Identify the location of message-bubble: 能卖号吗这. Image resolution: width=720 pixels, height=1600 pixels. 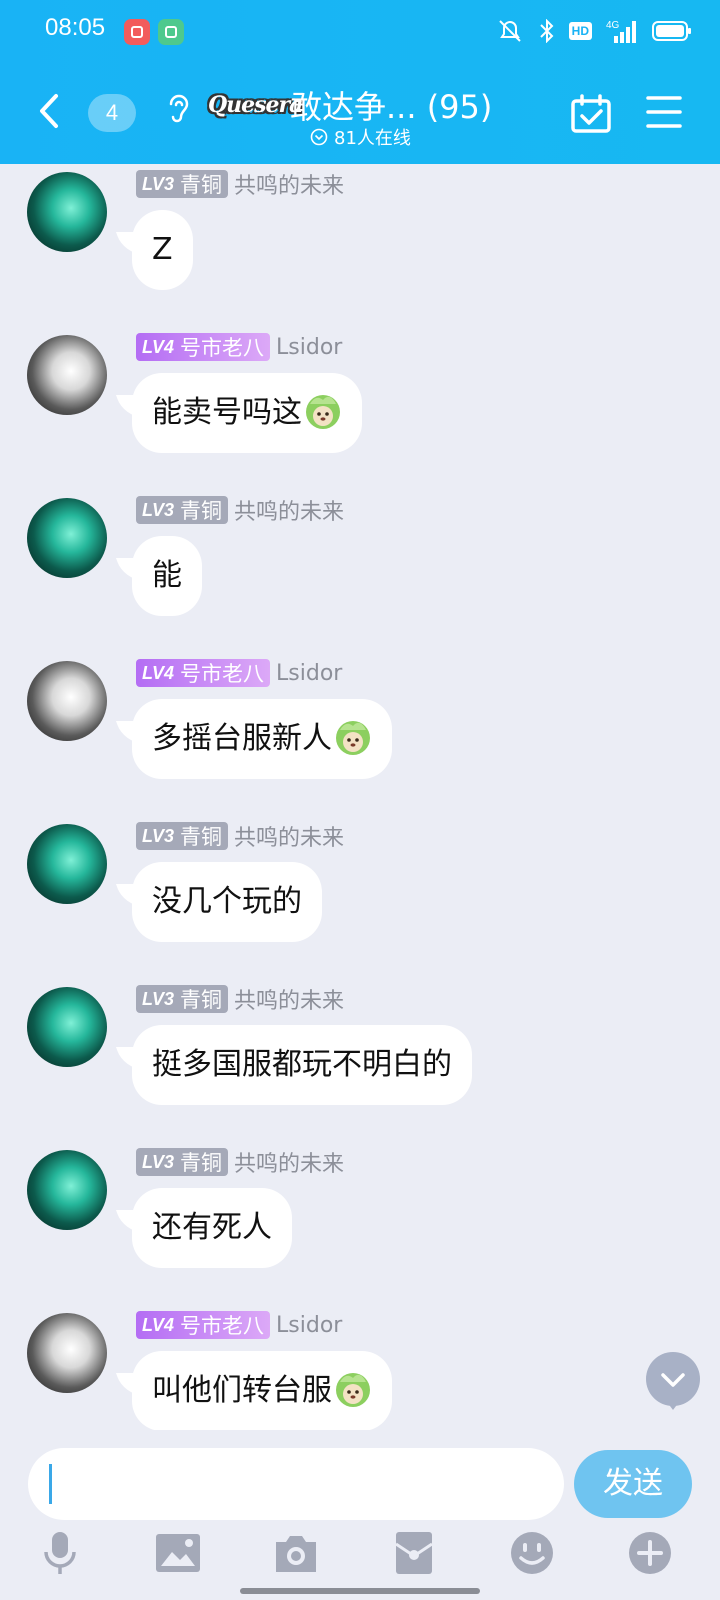
(247, 413).